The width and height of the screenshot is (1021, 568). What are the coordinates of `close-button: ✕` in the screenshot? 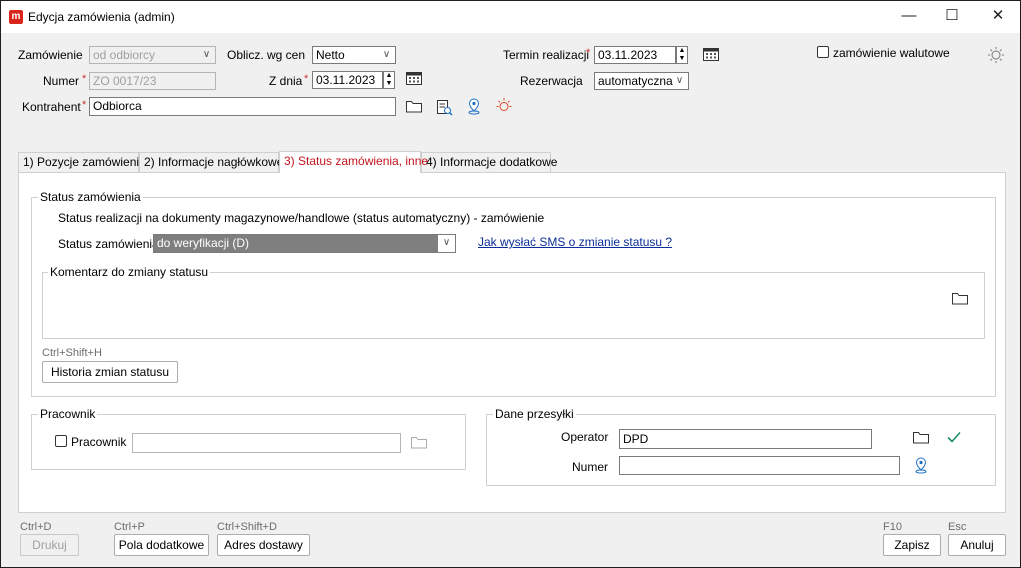 It's located at (998, 17).